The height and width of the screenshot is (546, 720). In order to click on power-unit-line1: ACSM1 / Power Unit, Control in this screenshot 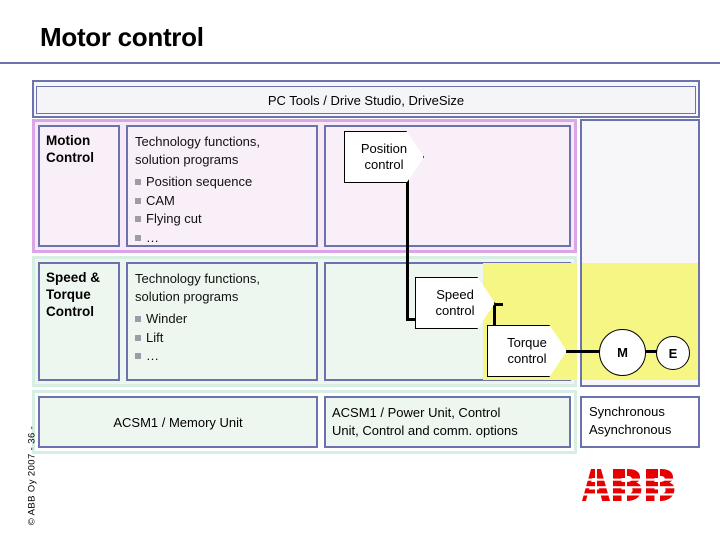, I will do `click(416, 412)`.